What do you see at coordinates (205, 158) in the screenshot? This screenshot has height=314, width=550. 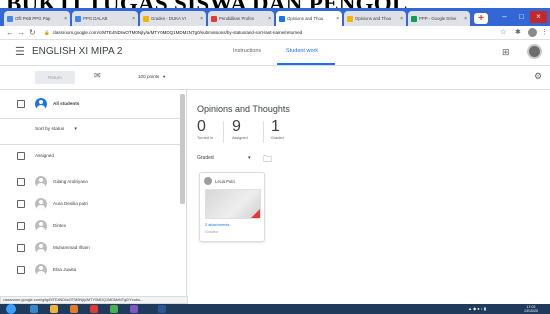 I see `status-filter-select: Graded` at bounding box center [205, 158].